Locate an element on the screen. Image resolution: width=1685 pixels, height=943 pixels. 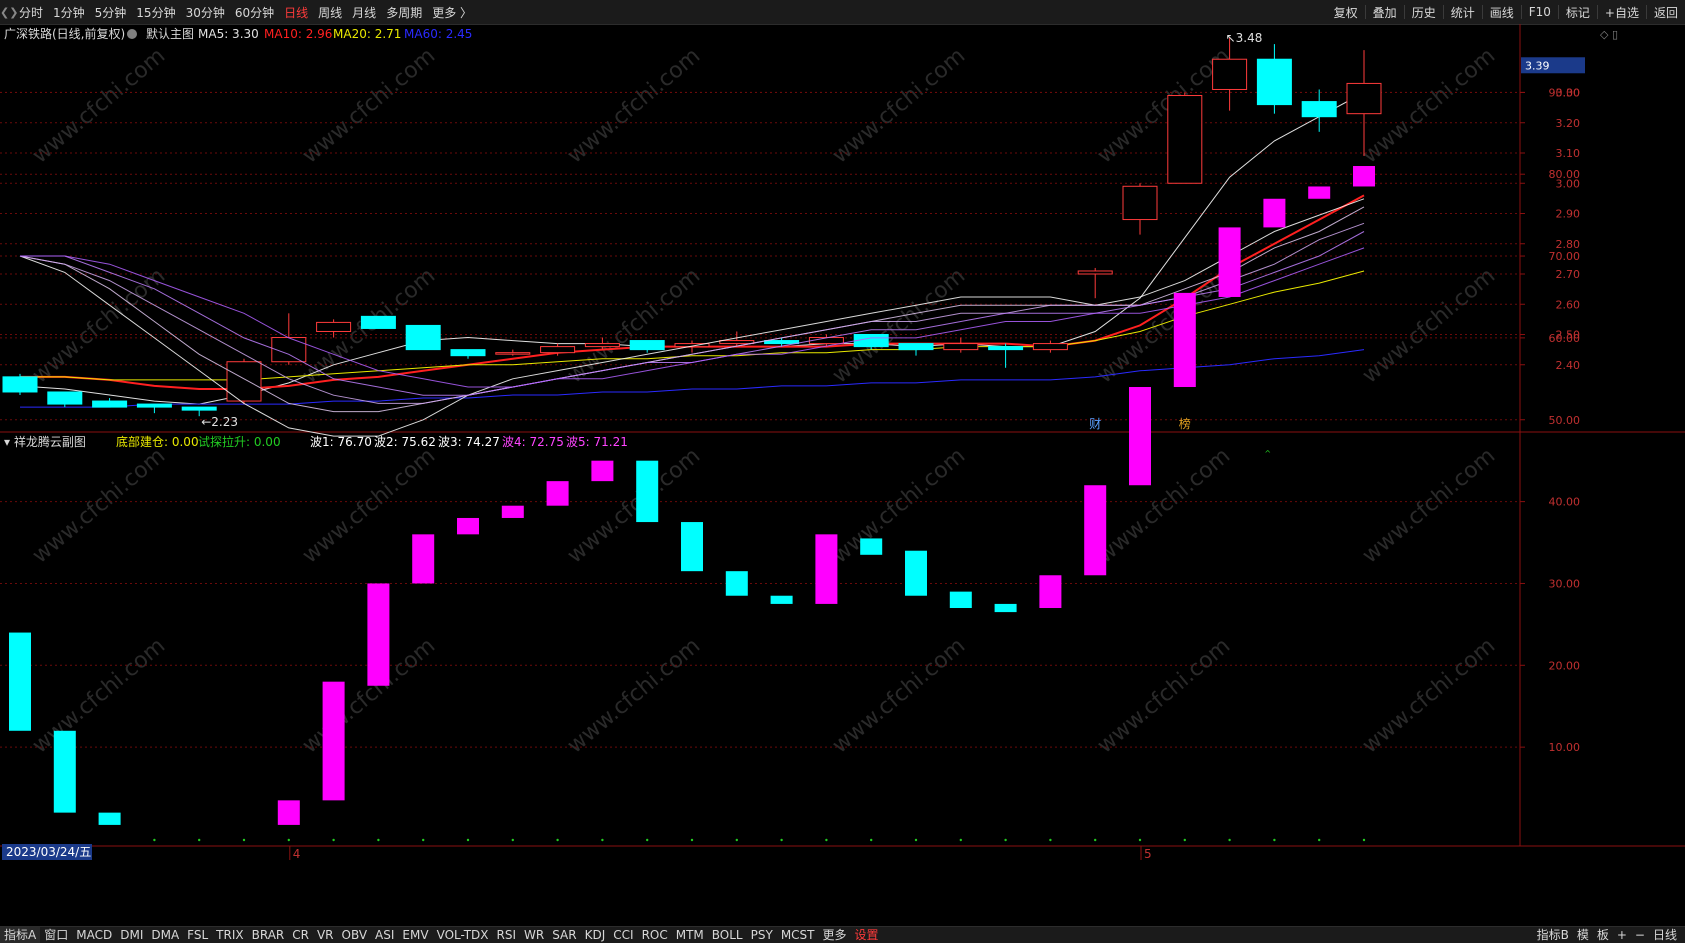
period-tab-6: 日线 is located at coordinates (296, 12).